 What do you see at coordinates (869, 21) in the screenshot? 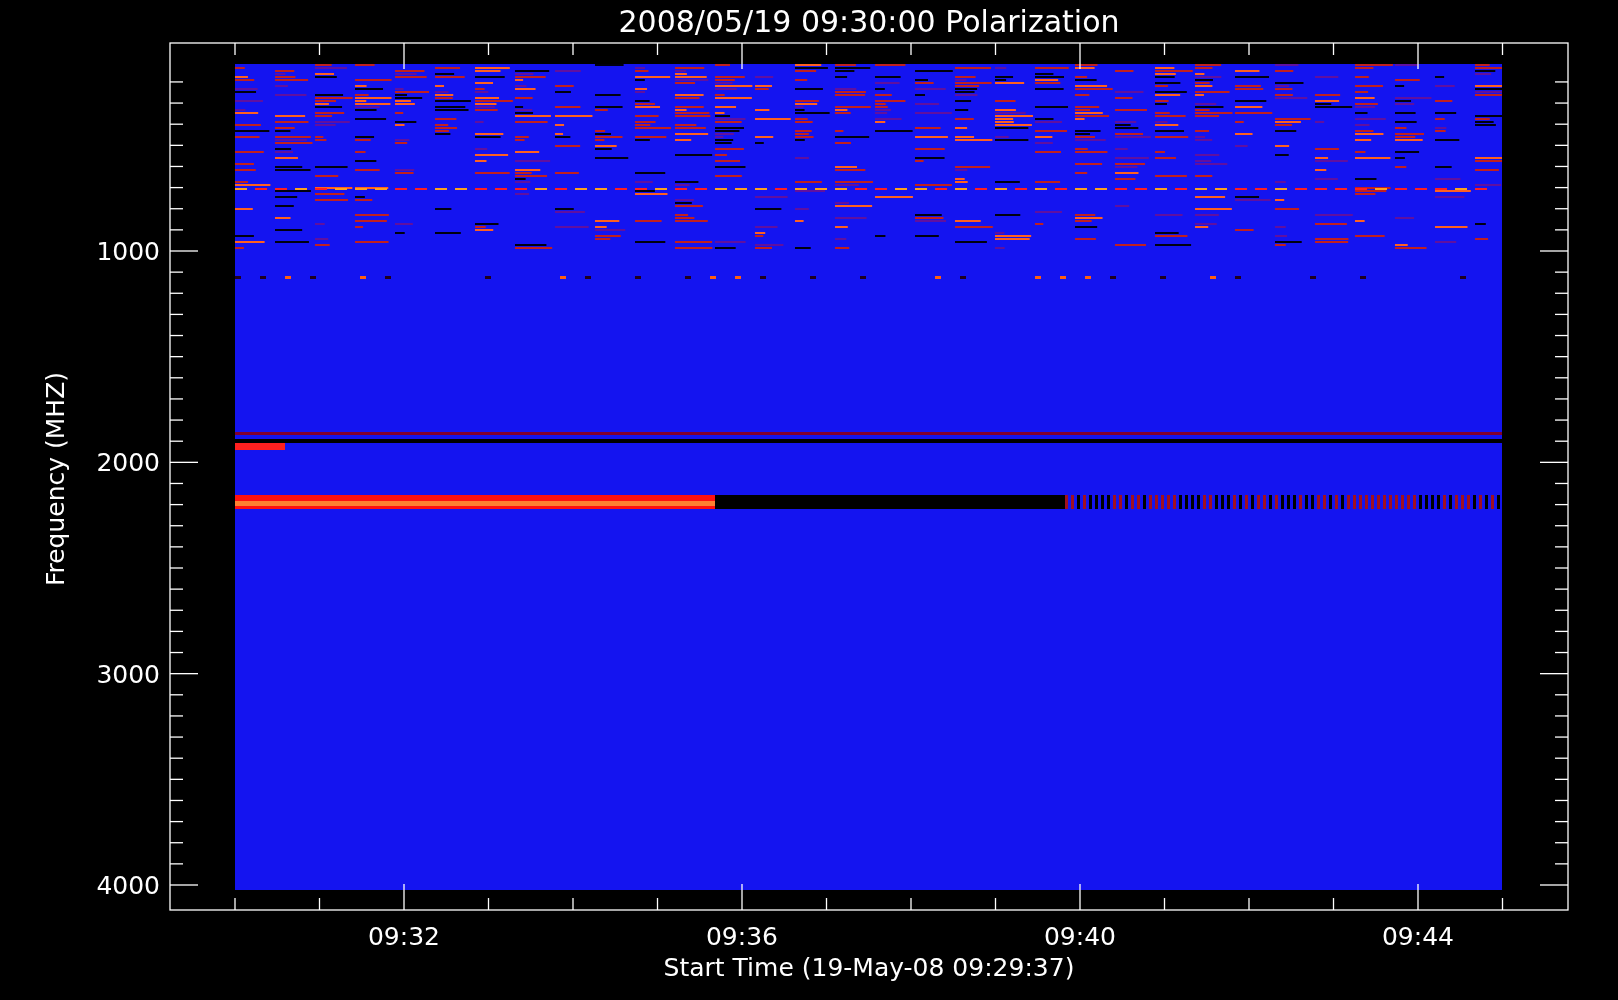
I see `plot-title: 2008/05/19 09:30:00 Polarization` at bounding box center [869, 21].